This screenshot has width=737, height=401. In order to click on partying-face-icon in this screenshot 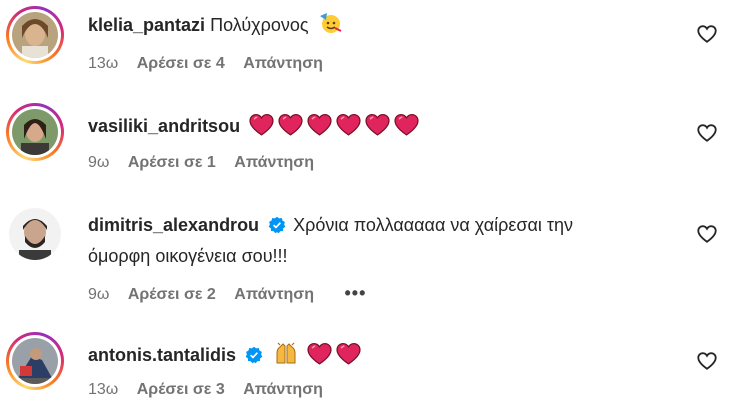, I will do `click(330, 26)`.